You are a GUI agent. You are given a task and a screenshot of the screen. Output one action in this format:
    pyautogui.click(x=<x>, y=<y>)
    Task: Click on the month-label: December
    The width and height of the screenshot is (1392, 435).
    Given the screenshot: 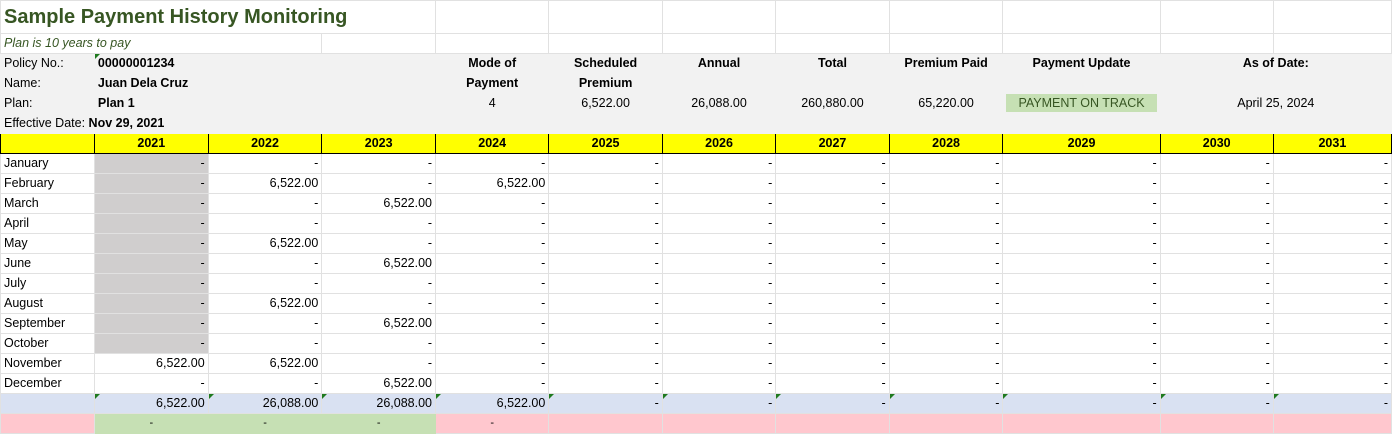 What is the action you would take?
    pyautogui.click(x=47, y=383)
    